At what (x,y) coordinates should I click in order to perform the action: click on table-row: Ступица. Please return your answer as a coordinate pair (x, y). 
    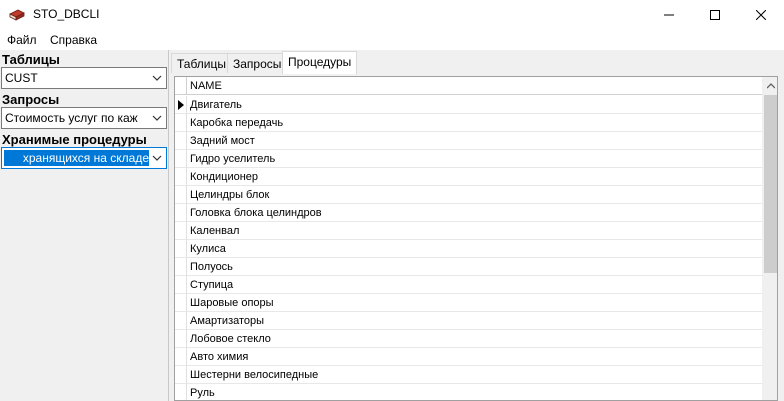
    Looking at the image, I should click on (468, 285).